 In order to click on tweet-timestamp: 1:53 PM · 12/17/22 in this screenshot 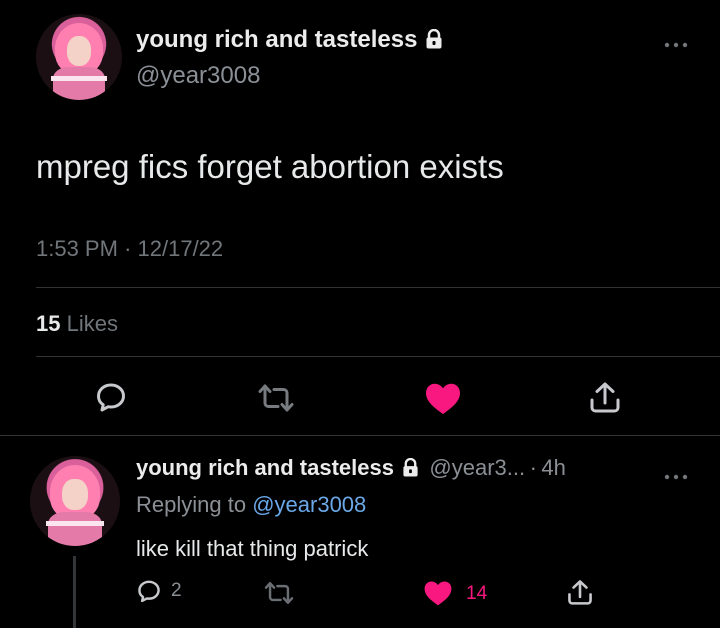, I will do `click(129, 249)`.